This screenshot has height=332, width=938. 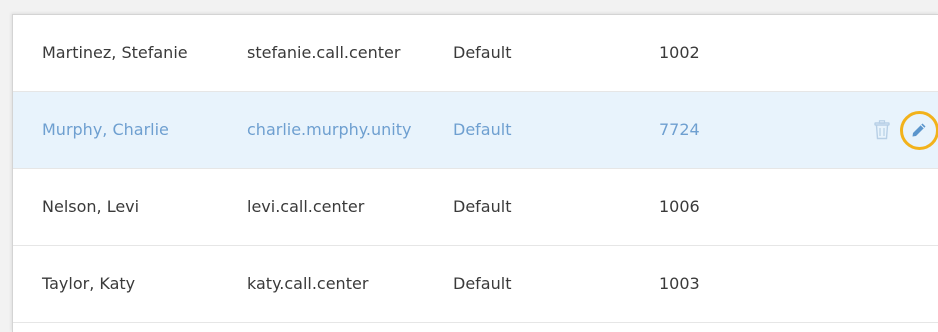 What do you see at coordinates (679, 52) in the screenshot?
I see `user-extension: 1002` at bounding box center [679, 52].